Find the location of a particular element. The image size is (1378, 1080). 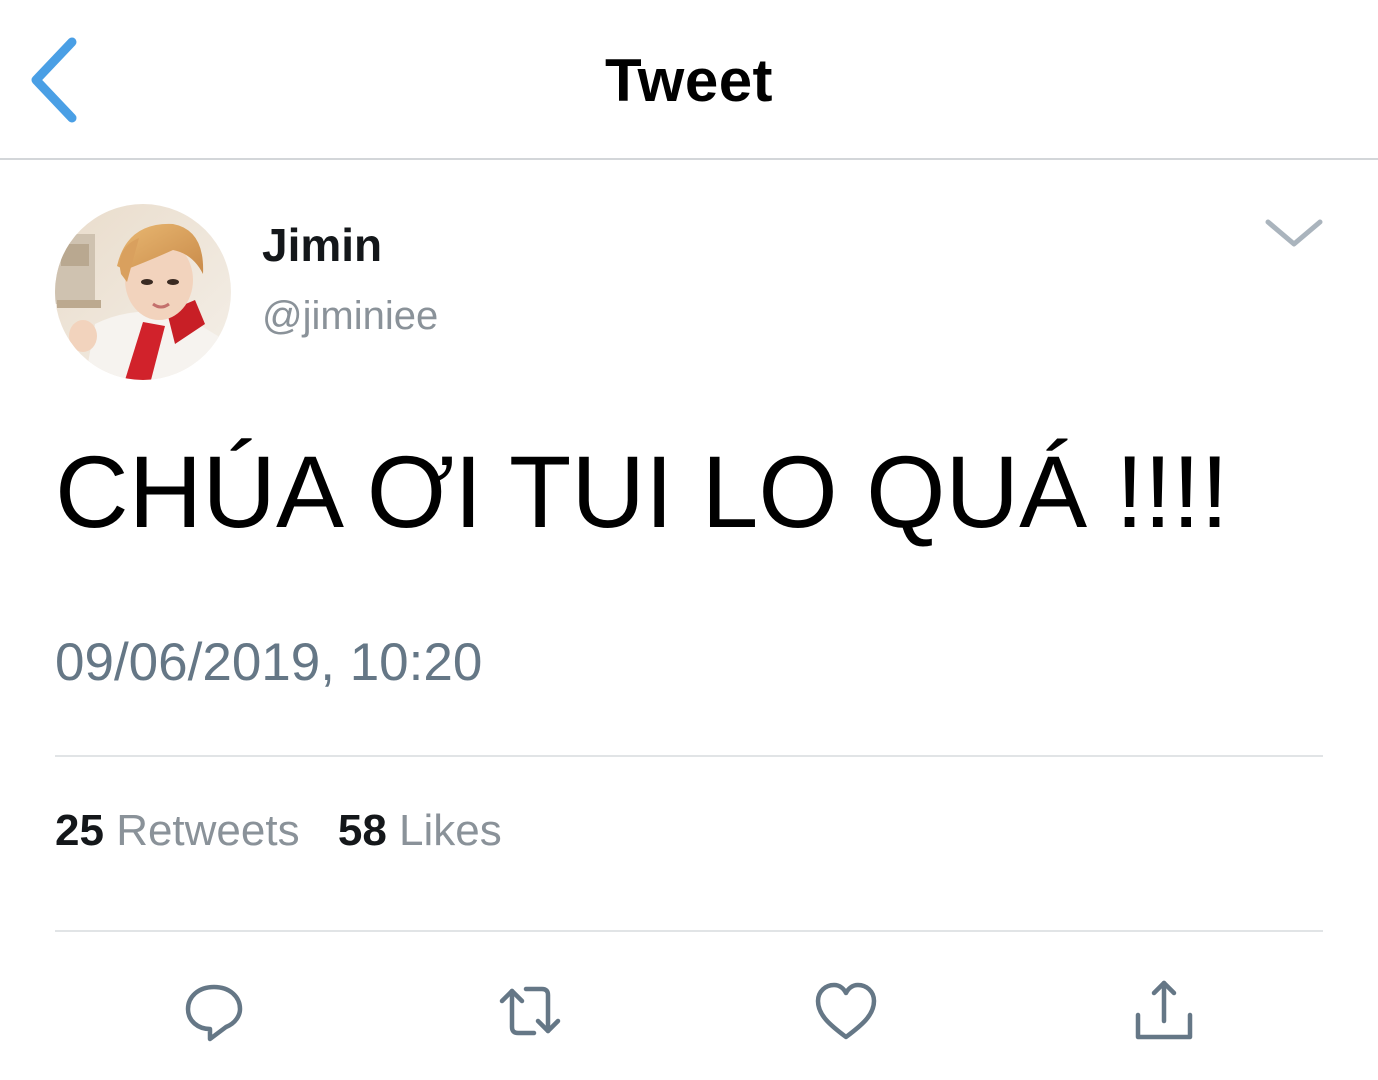

like-button is located at coordinates (846, 1011).